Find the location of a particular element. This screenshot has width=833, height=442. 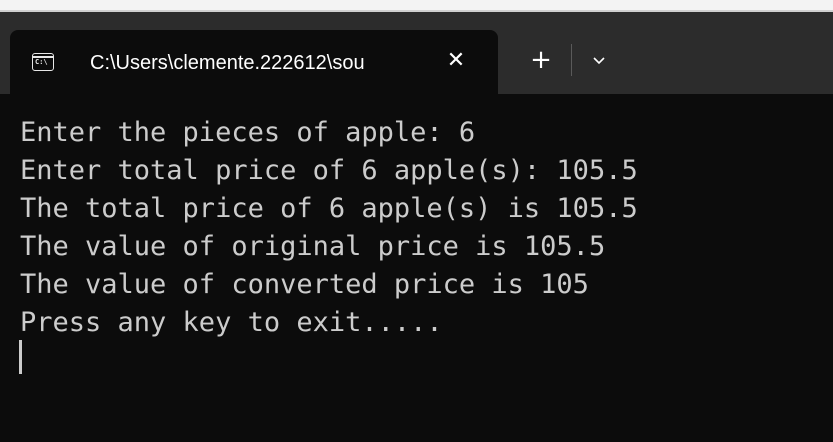

window-top-edge is located at coordinates (416, 5).